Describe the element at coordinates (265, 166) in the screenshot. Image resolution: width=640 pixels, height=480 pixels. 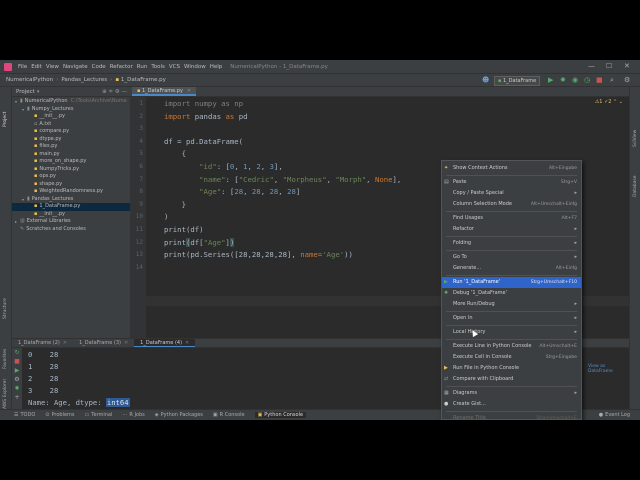
I see `code-token: ,` at that location.